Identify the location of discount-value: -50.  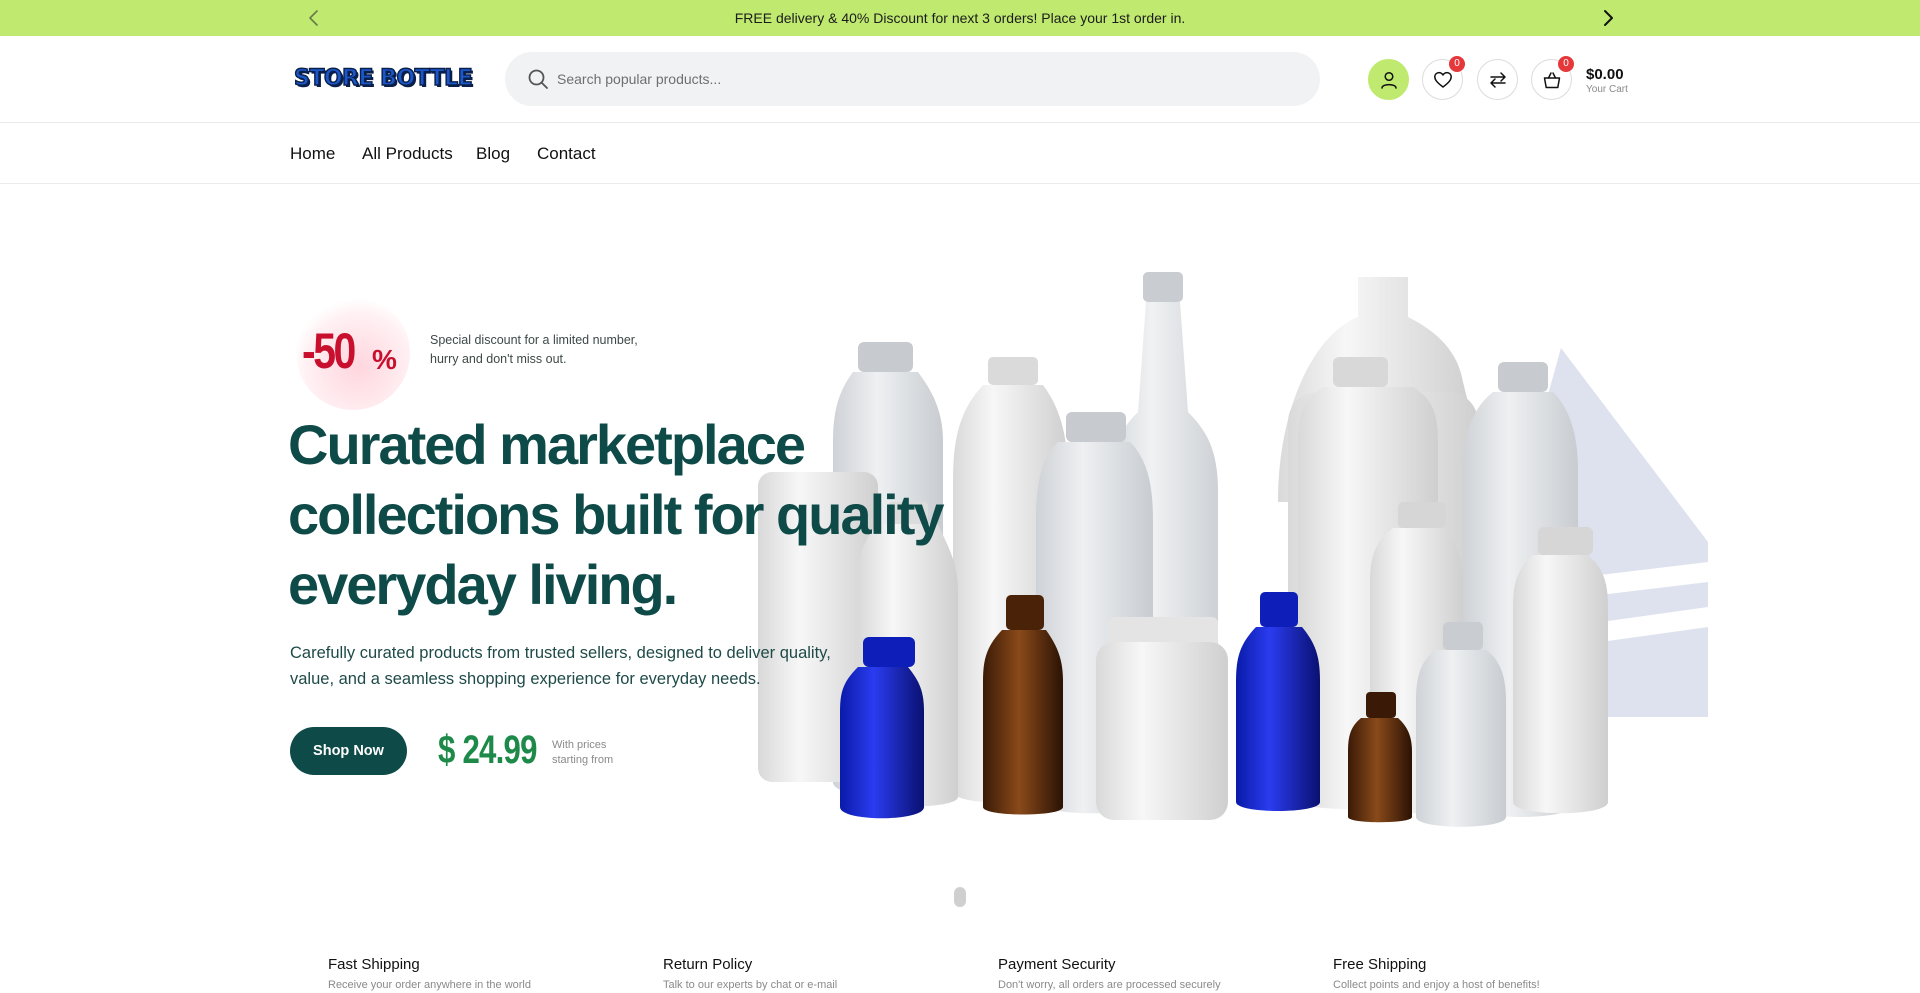
(329, 351).